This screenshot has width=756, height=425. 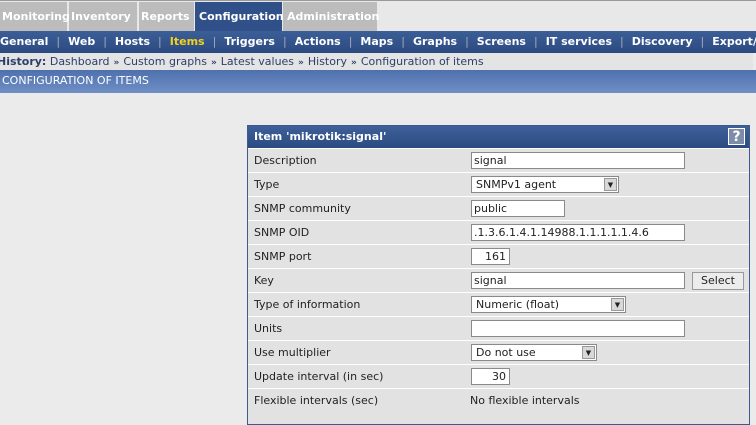 What do you see at coordinates (282, 232) in the screenshot?
I see `oid-label: SNMP OID` at bounding box center [282, 232].